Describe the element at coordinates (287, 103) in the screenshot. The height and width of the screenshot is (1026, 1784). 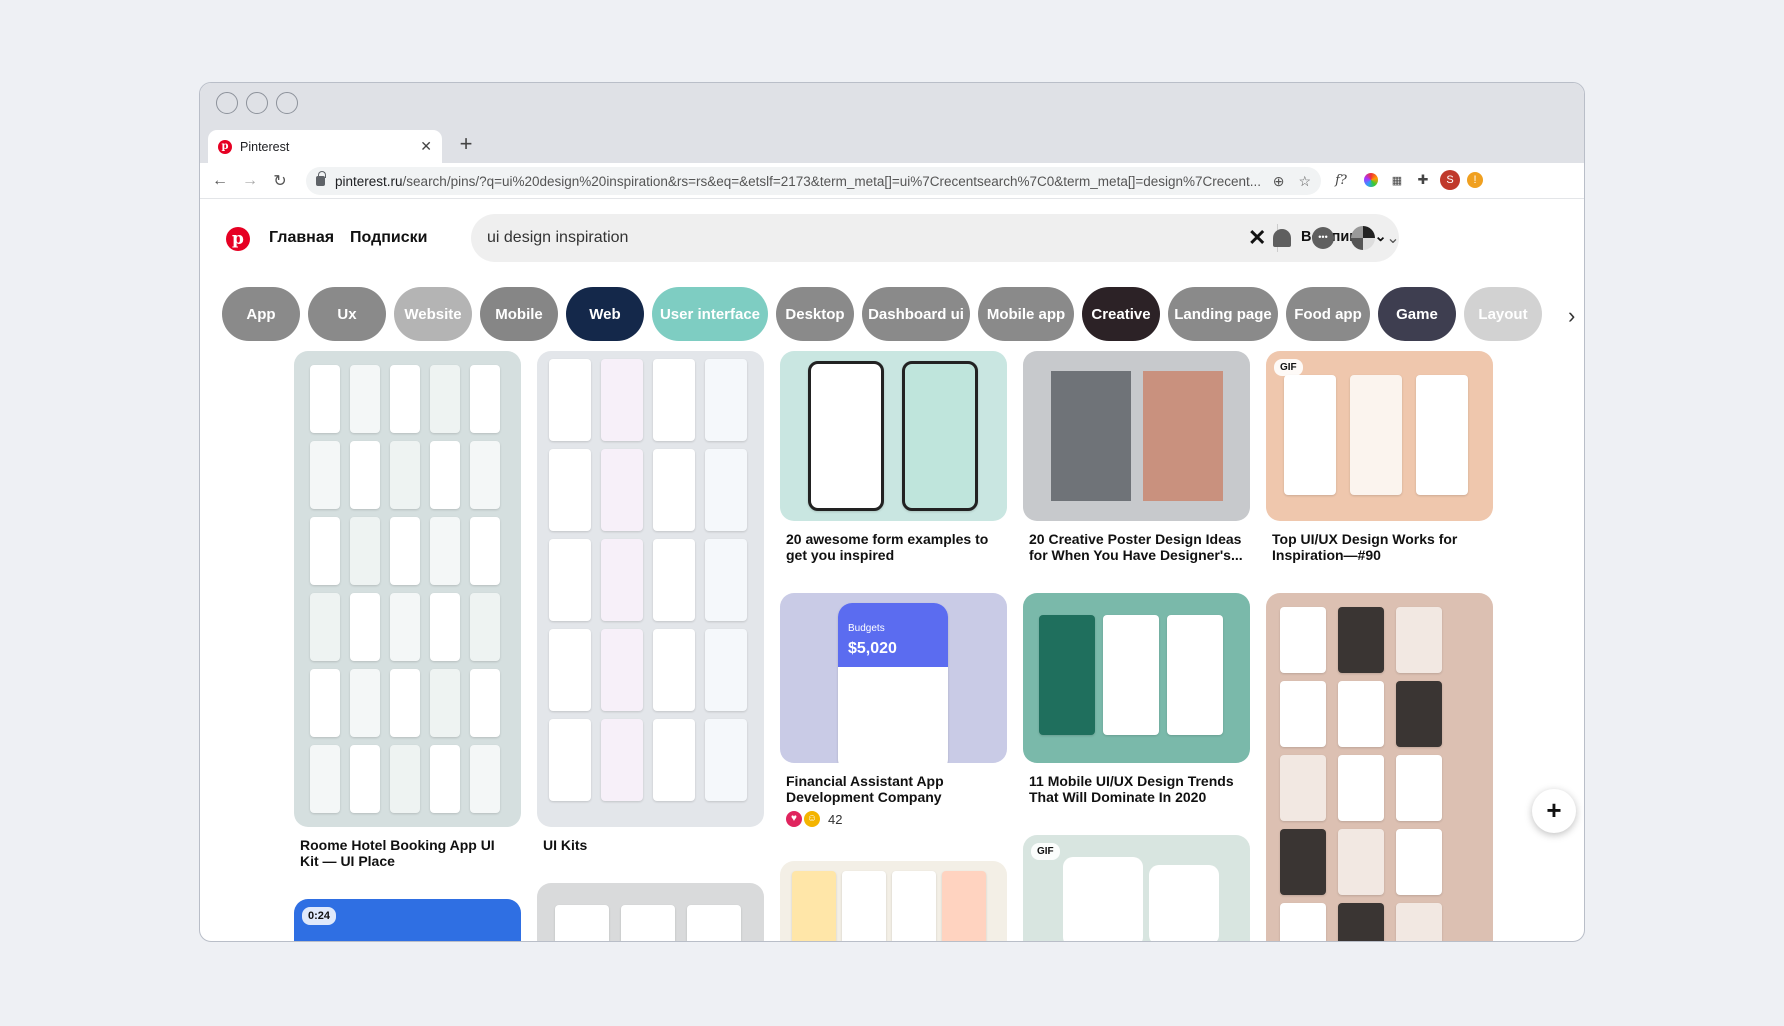
I see `maximize-window-button` at that location.